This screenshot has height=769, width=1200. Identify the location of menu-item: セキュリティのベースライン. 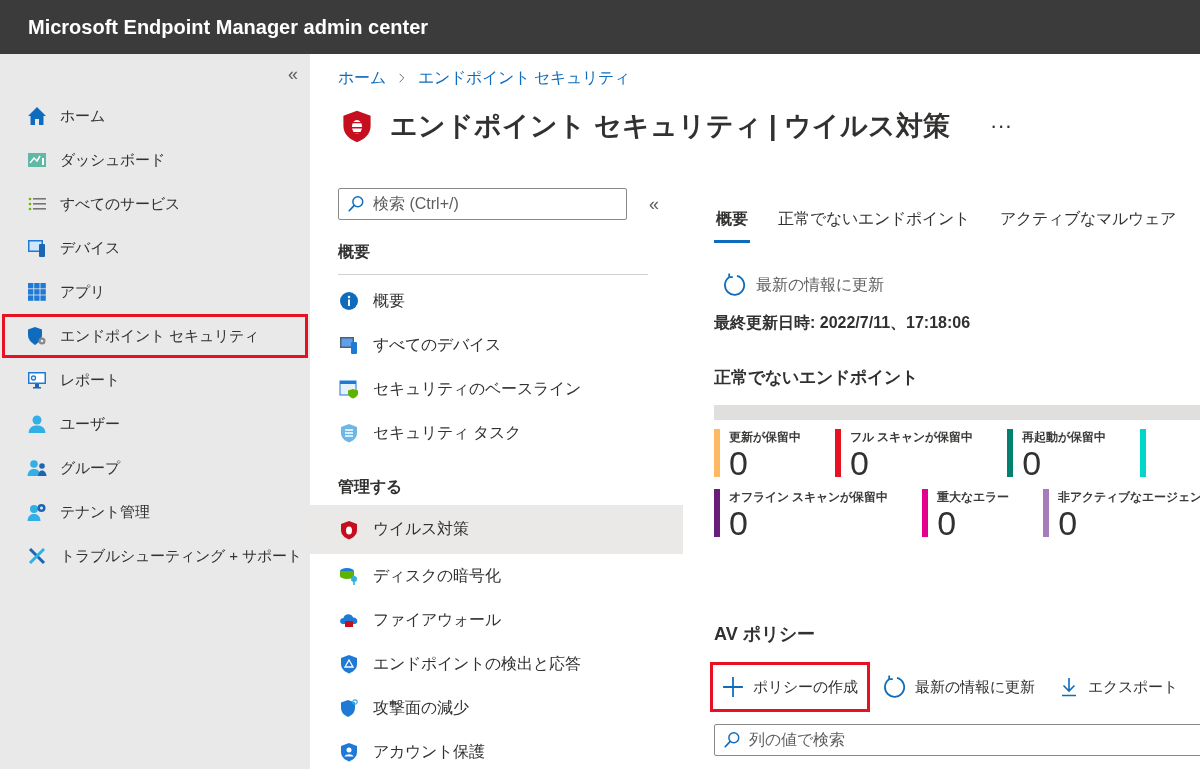
(496, 389).